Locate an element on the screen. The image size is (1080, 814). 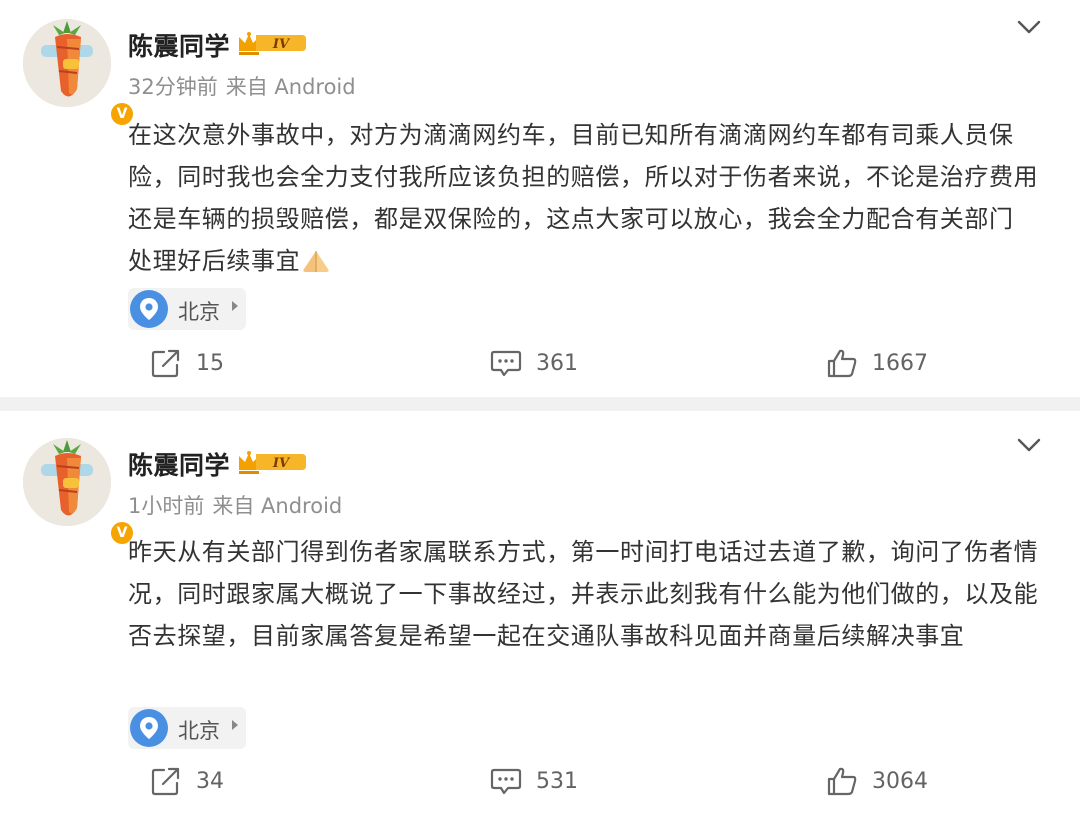
like-button: 3064 is located at coordinates (877, 781).